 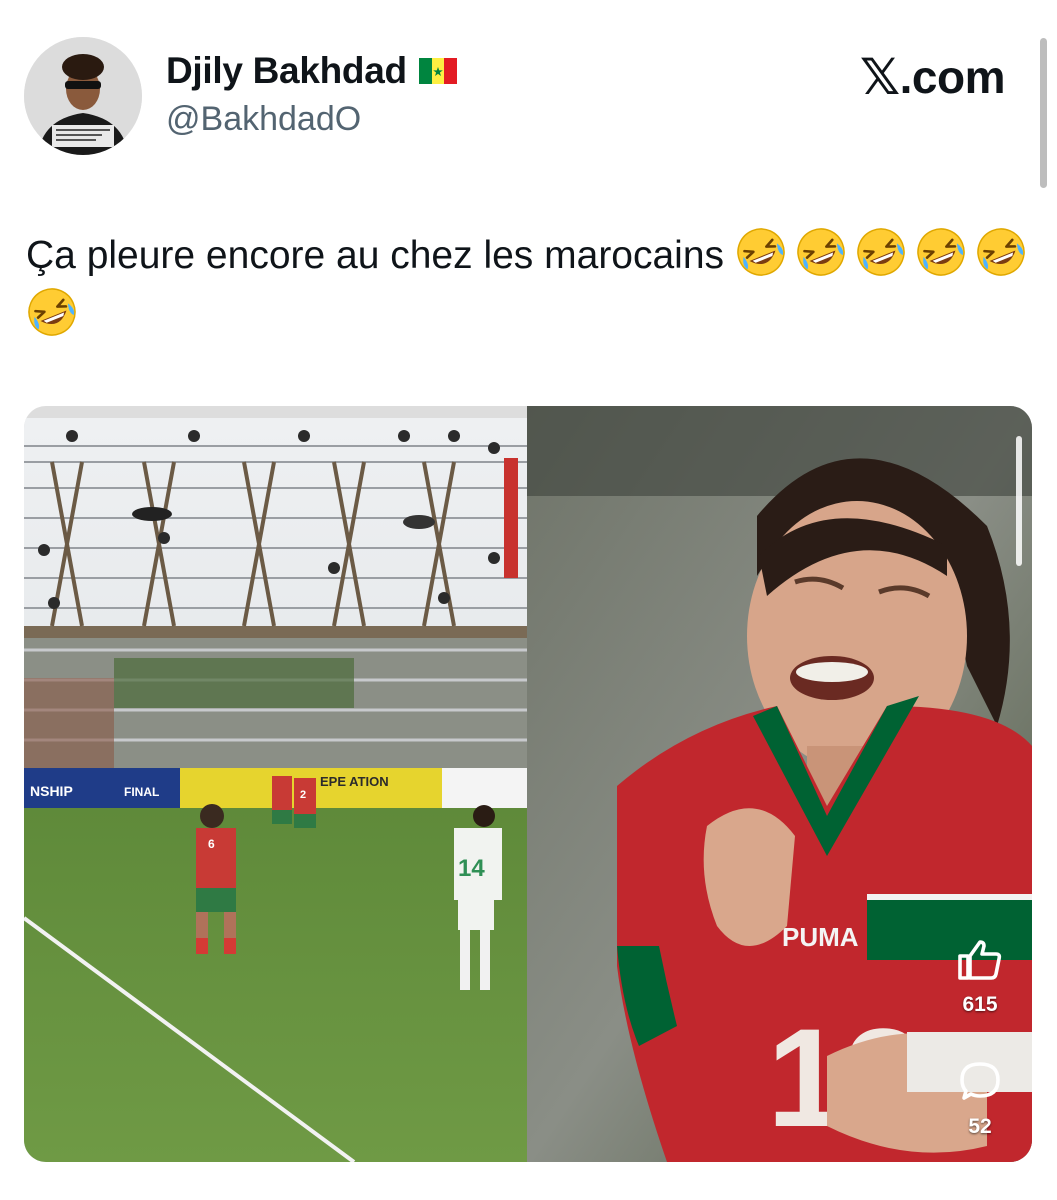 I want to click on avatar, so click(x=83, y=96).